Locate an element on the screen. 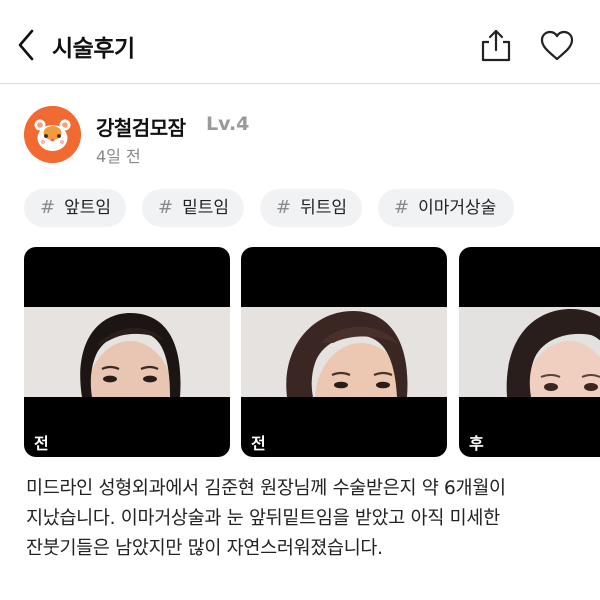 This screenshot has height=600, width=600. heart-outline-icon is located at coordinates (557, 45).